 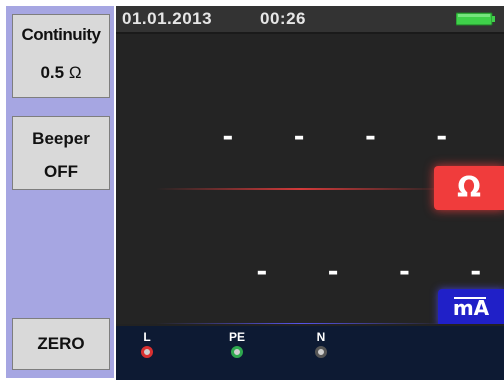 I want to click on zero-softkey: ZERO, so click(x=61, y=344).